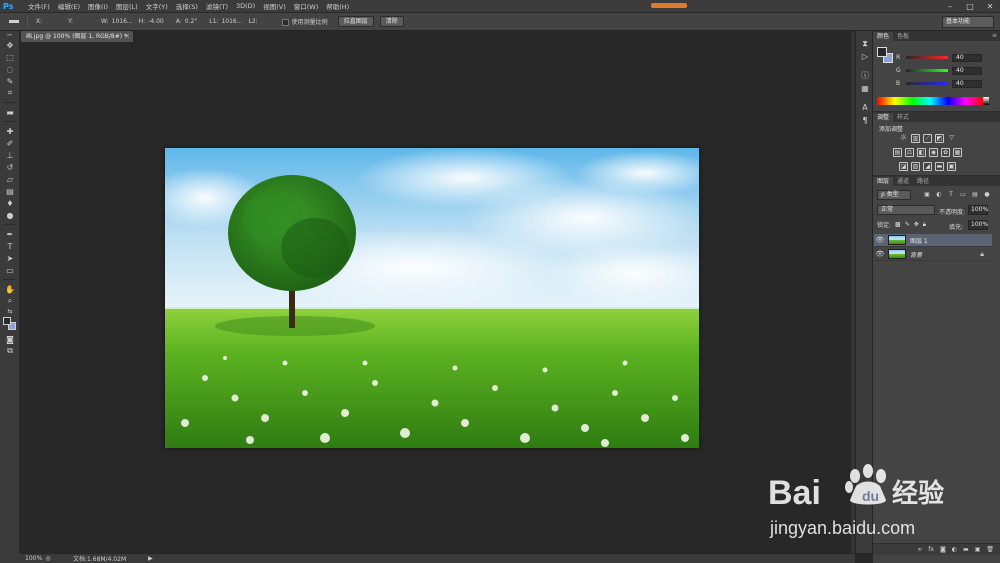  Describe the element at coordinates (10, 339) in the screenshot. I see `quick-mask-icon: ◙` at that location.